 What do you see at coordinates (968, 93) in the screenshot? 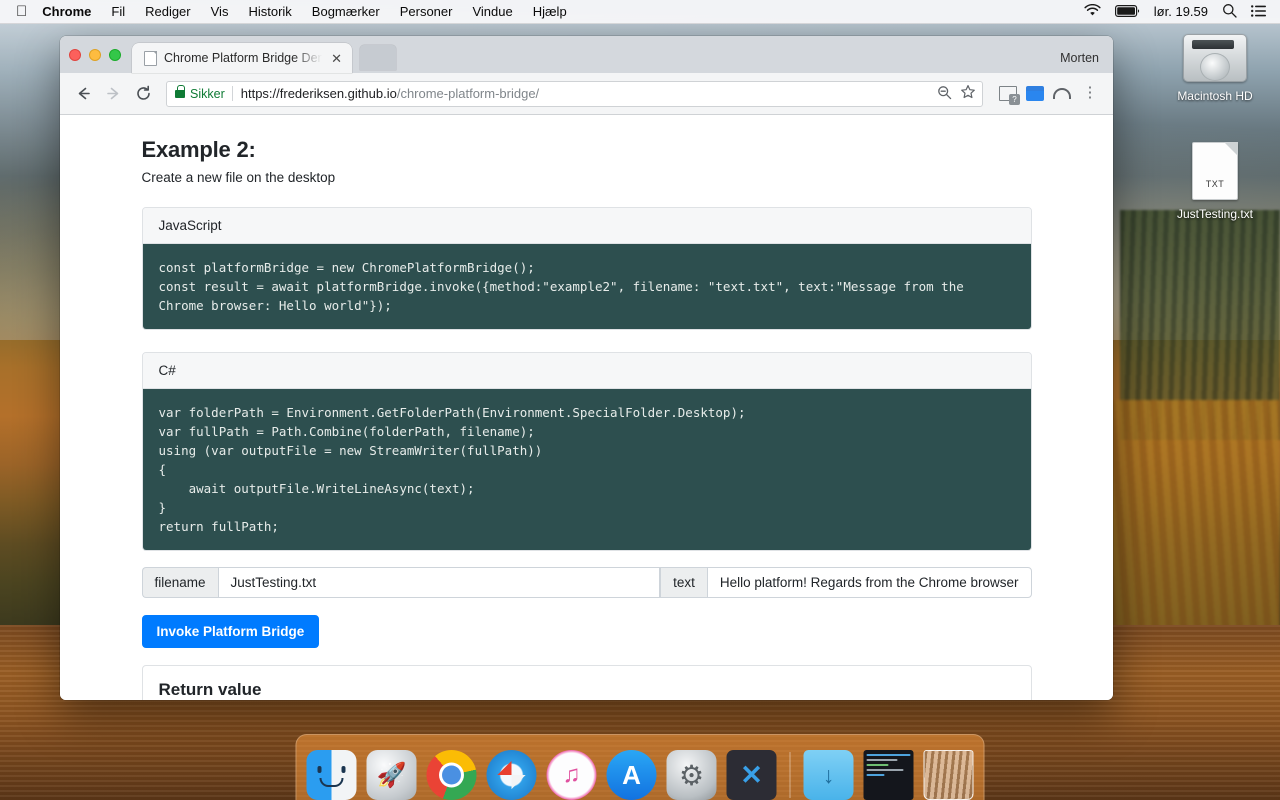
I see `star-icon` at bounding box center [968, 93].